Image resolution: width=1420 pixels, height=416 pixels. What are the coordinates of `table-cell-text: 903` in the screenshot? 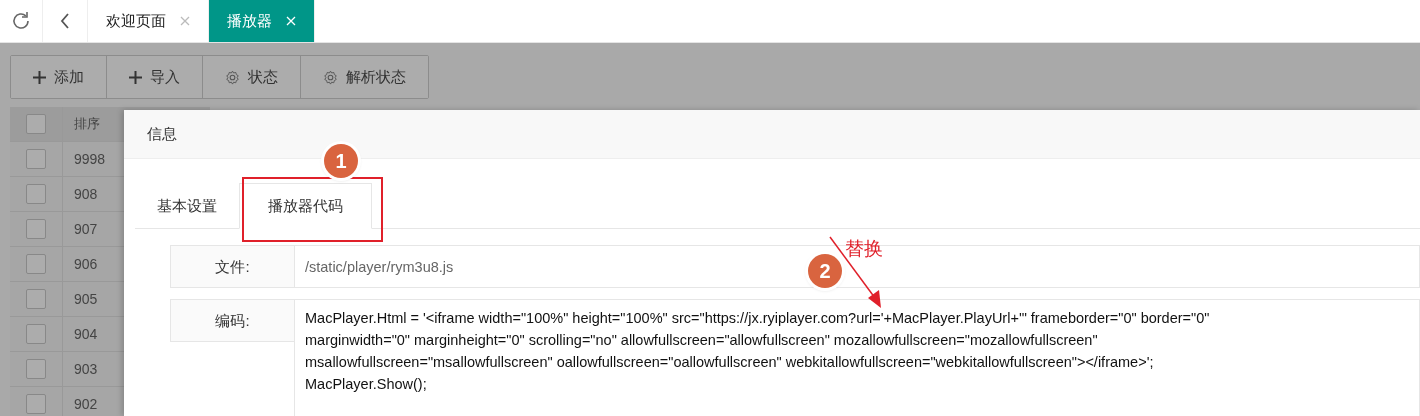 It's located at (85, 369).